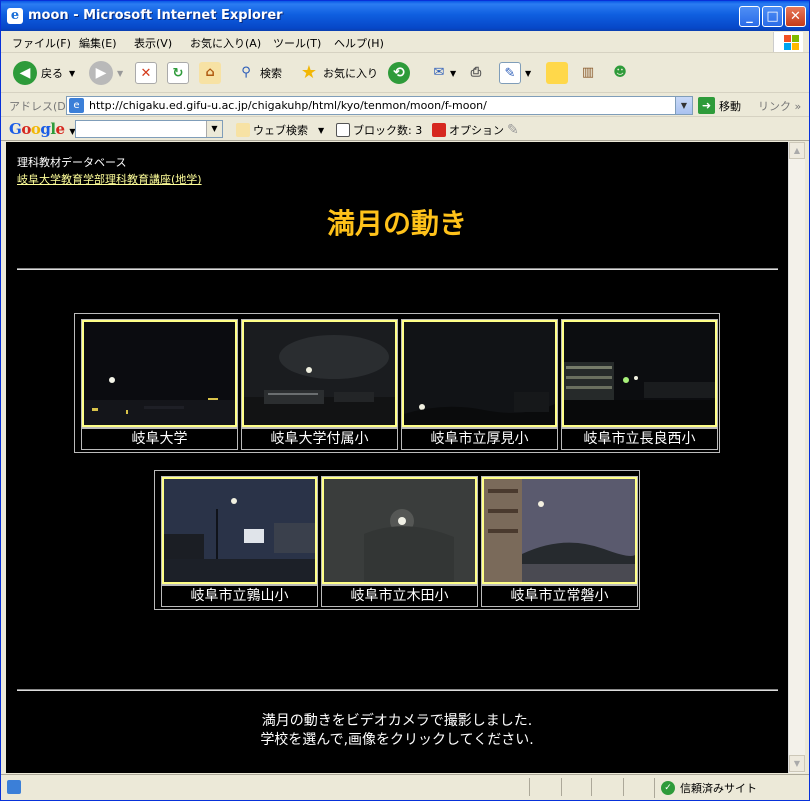 This screenshot has width=810, height=801. I want to click on edit-button: ✎ ▼, so click(515, 73).